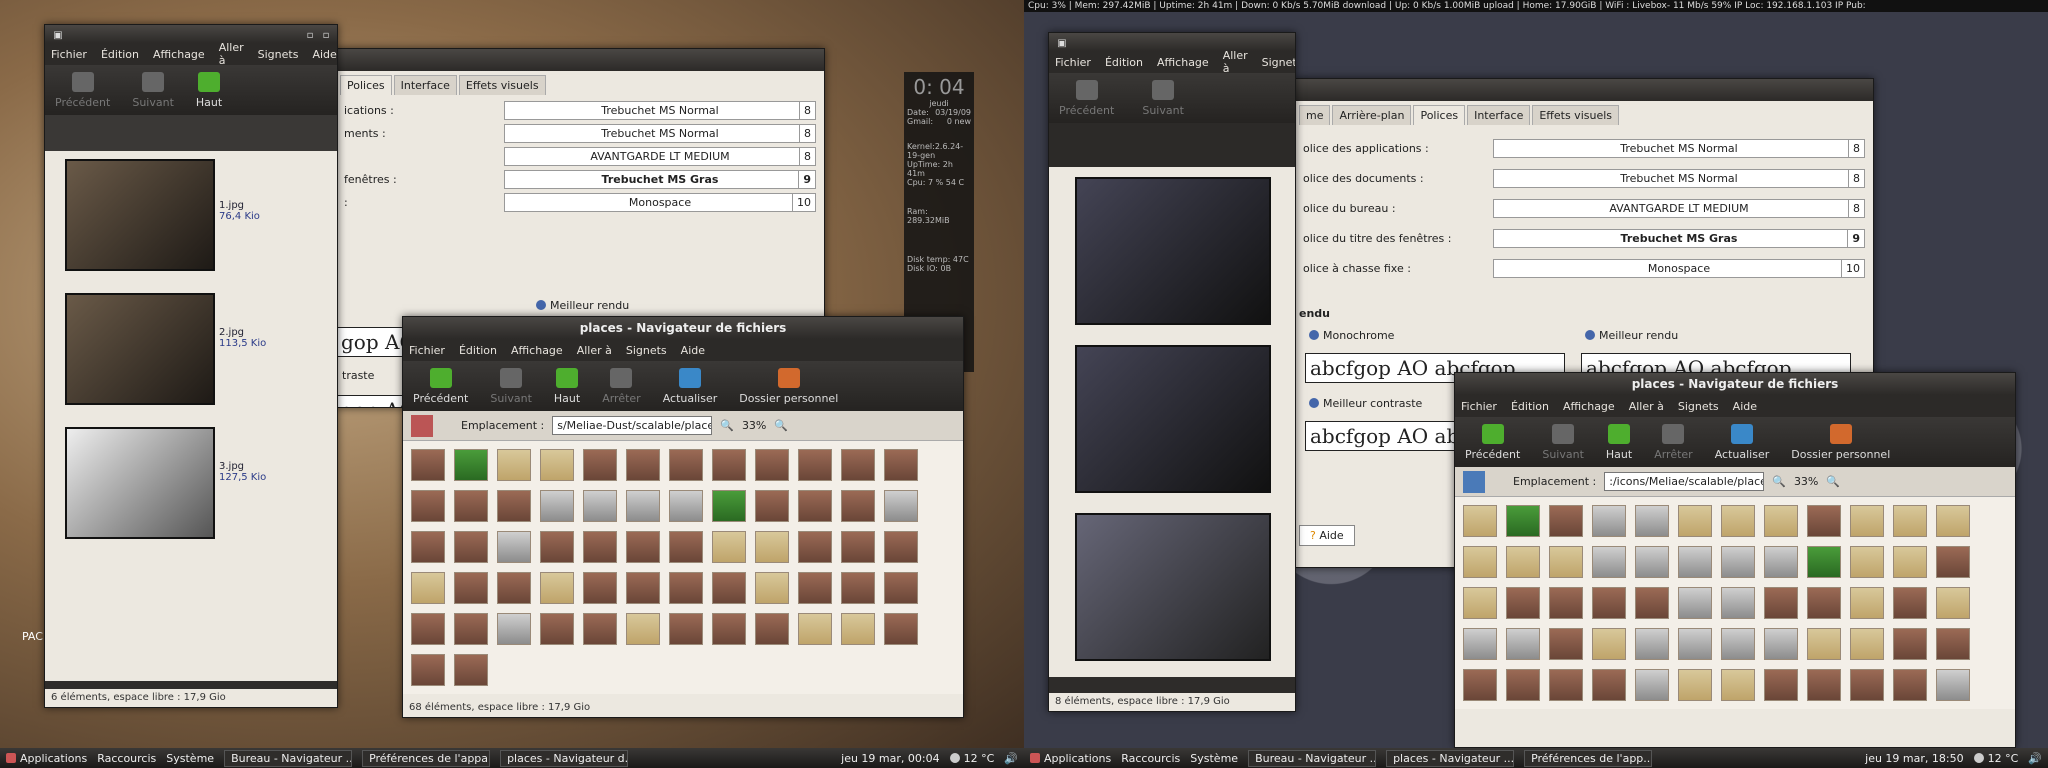  I want to click on mono-font-button: Monospace 10, so click(660, 202).